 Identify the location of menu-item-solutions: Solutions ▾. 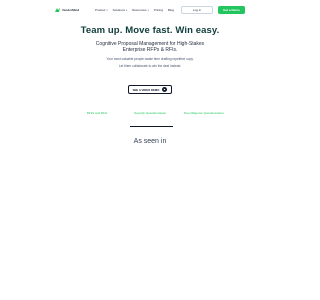
(120, 10).